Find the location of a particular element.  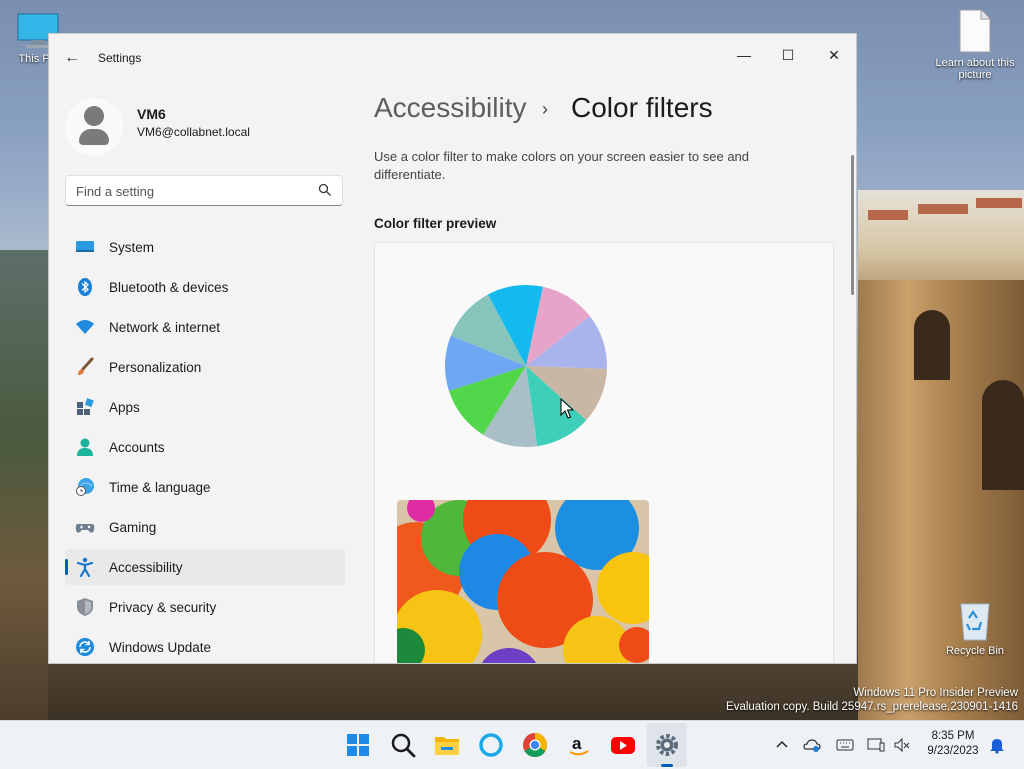

bluetooth-icon is located at coordinates (85, 287).